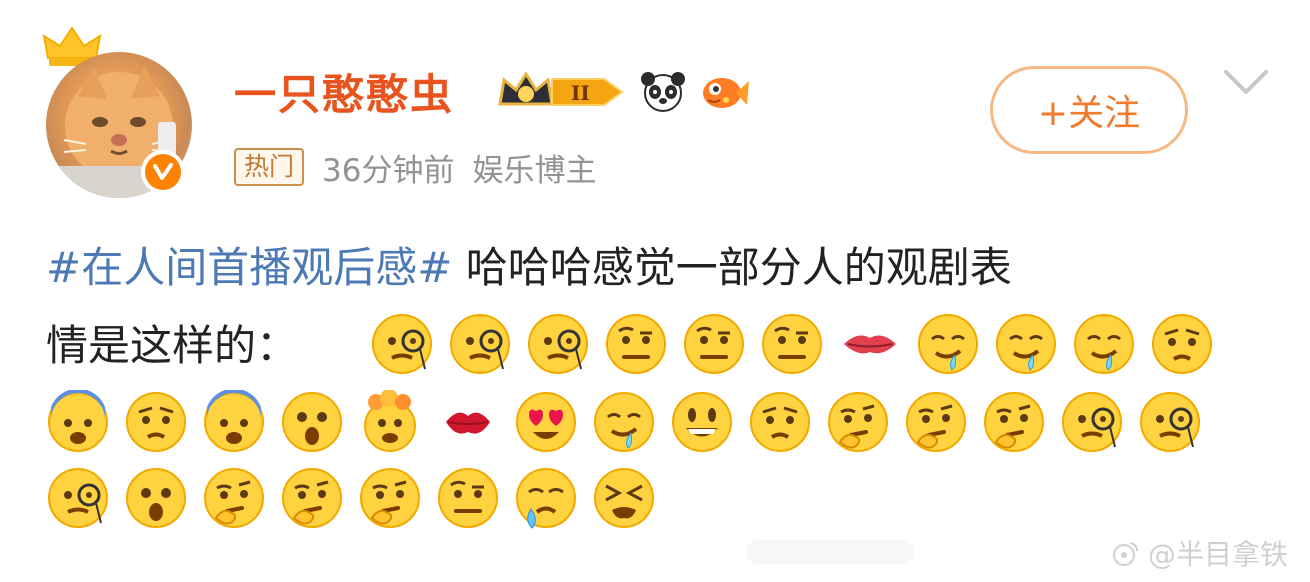  Describe the element at coordinates (388, 170) in the screenshot. I see `post-time: 36分钟前` at that location.